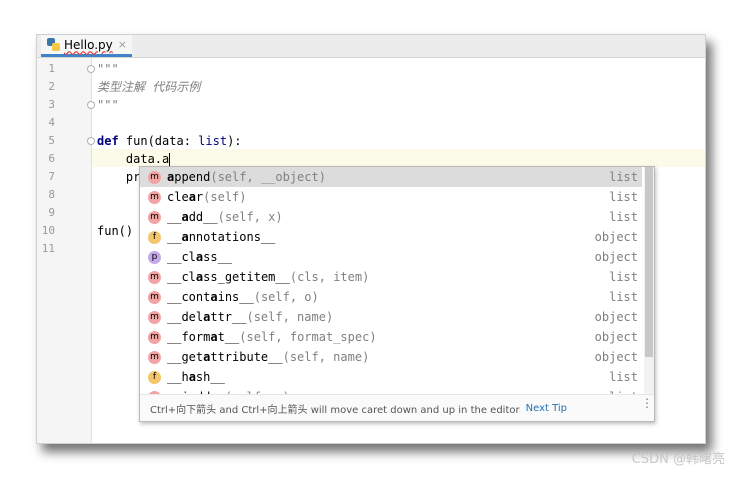  What do you see at coordinates (66, 250) in the screenshot?
I see `line-number-gutter: 1 2 3 4 5 6 7 8 9 10 11` at bounding box center [66, 250].